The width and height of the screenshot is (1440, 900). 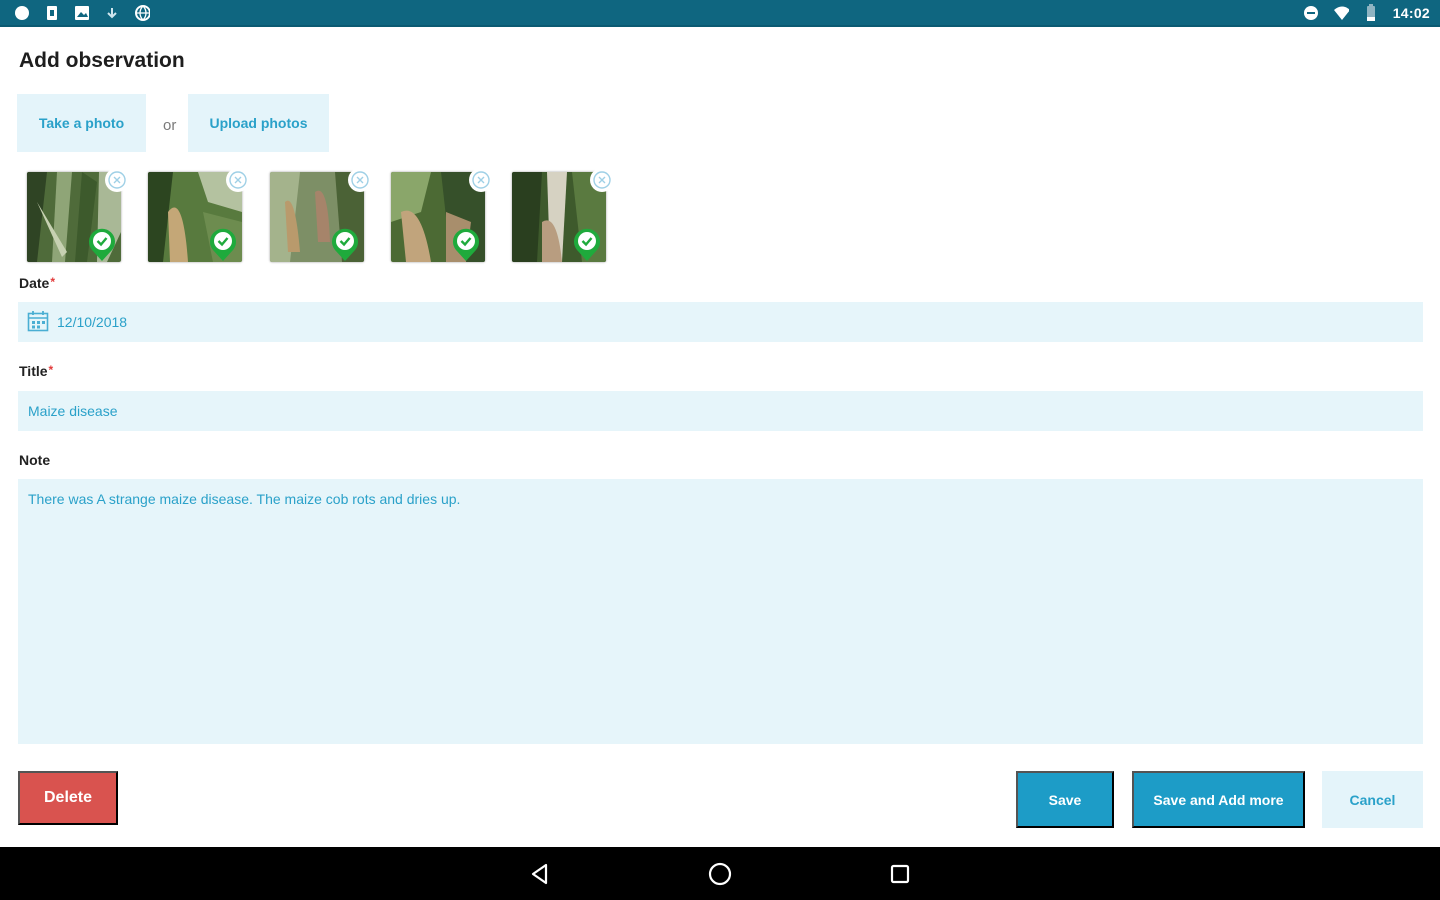 I want to click on globe-icon, so click(x=142, y=12).